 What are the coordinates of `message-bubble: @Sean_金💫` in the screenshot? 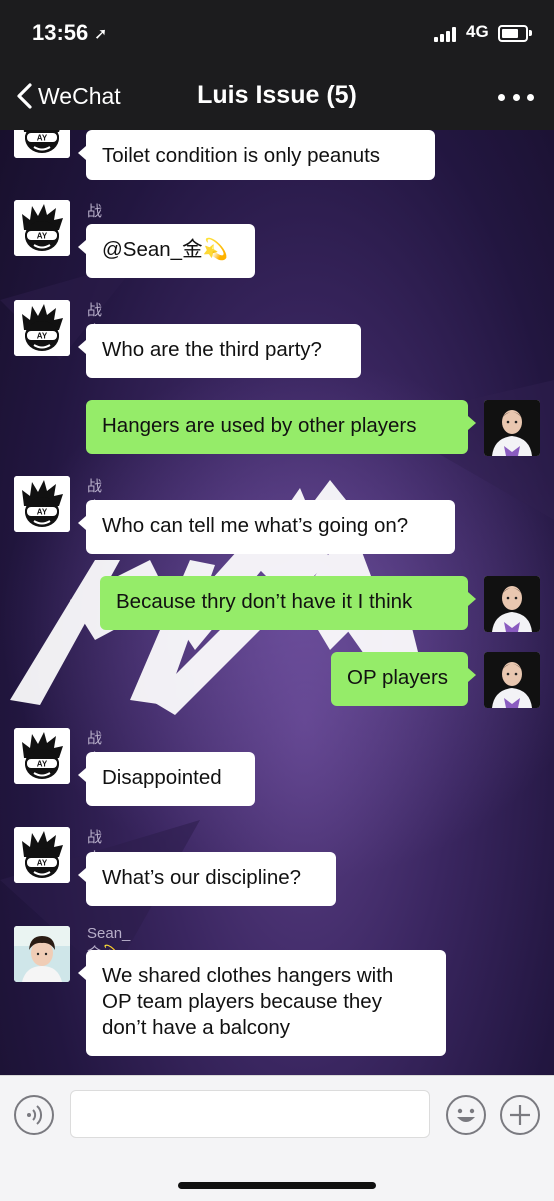 It's located at (166, 251).